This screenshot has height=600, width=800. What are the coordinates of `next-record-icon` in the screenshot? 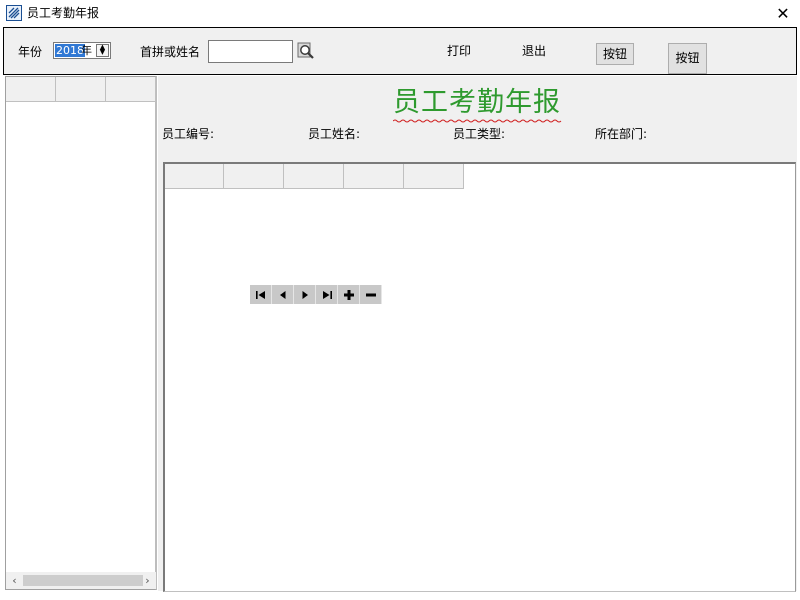 It's located at (305, 294).